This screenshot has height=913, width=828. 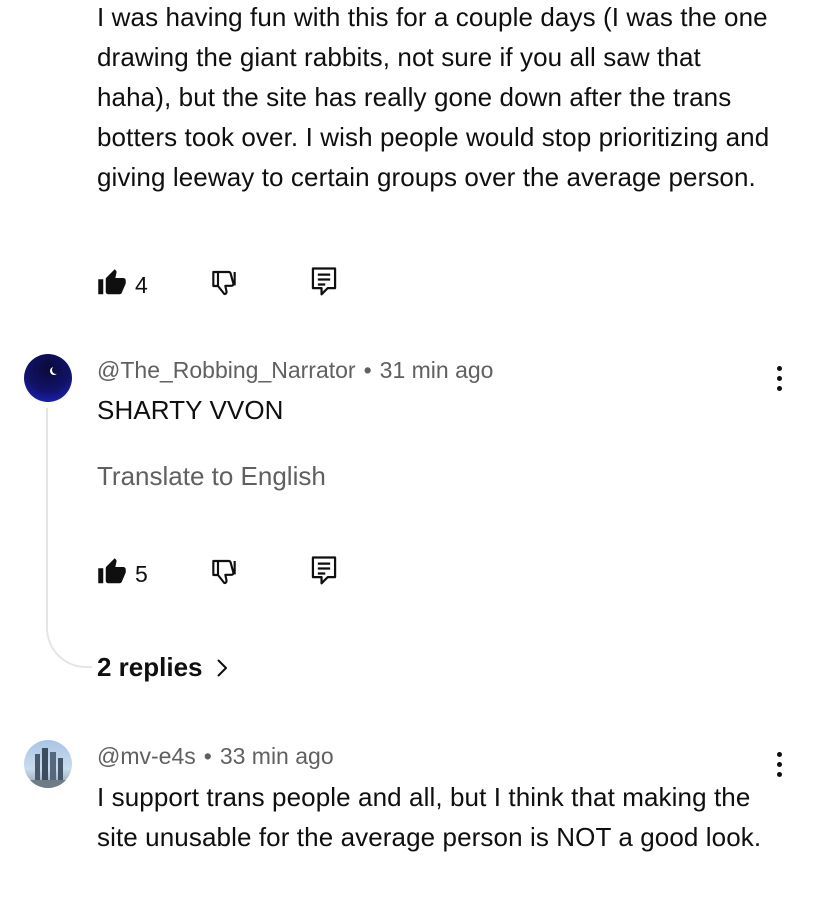 What do you see at coordinates (226, 370) in the screenshot?
I see `username: @The_Robbing_Narrator` at bounding box center [226, 370].